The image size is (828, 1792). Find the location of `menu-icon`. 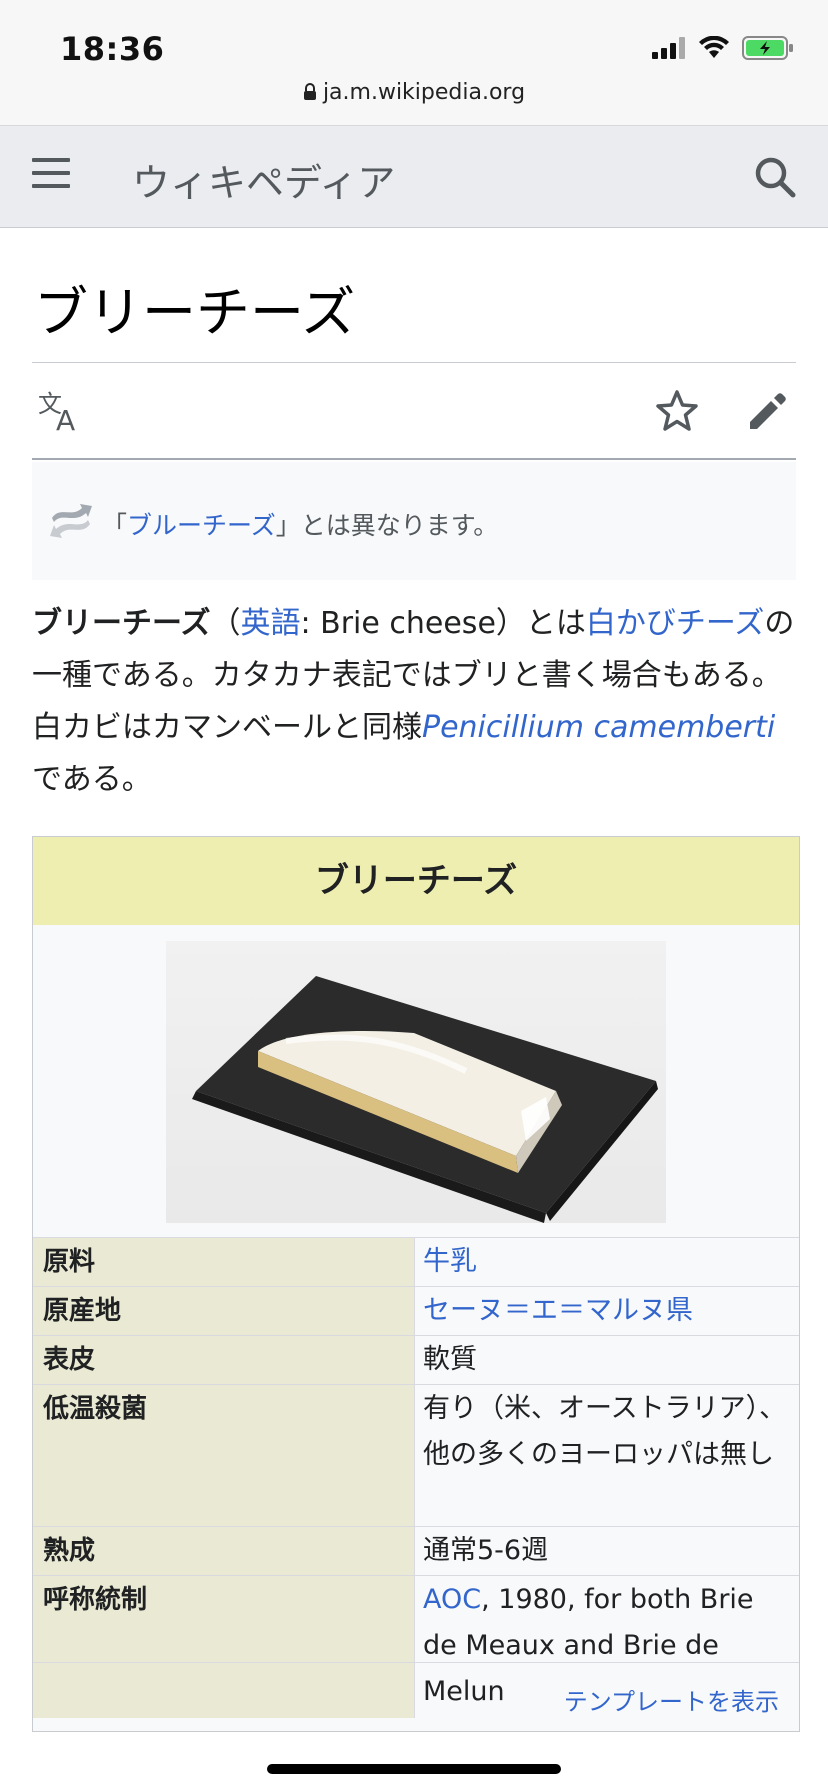

menu-icon is located at coordinates (52, 178).